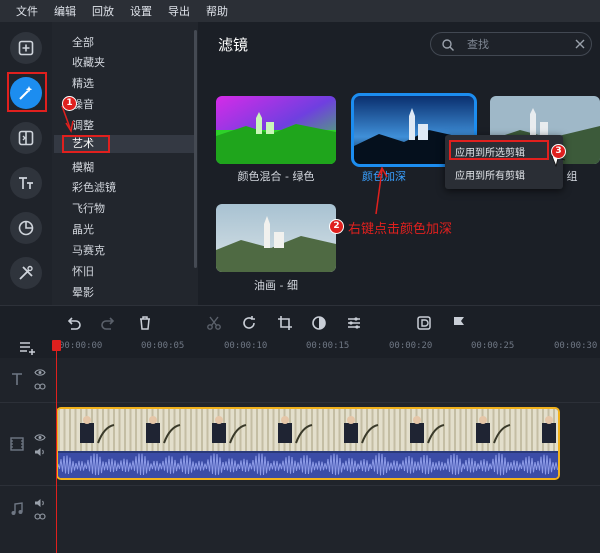 The image size is (600, 553). Describe the element at coordinates (308, 430) in the screenshot. I see `video-clip-thumbnails` at that location.